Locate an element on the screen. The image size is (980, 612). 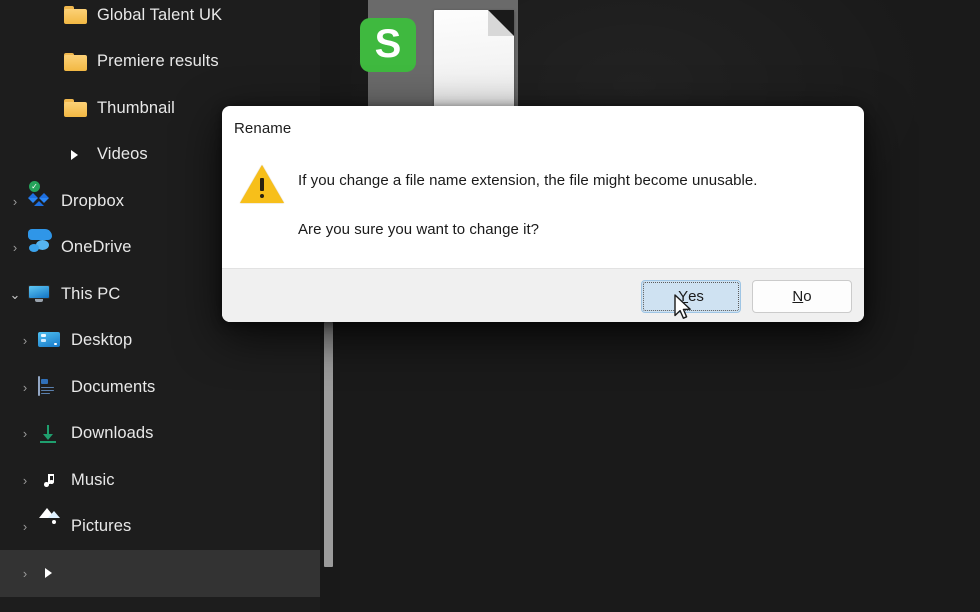
no-button: No is located at coordinates (802, 296).